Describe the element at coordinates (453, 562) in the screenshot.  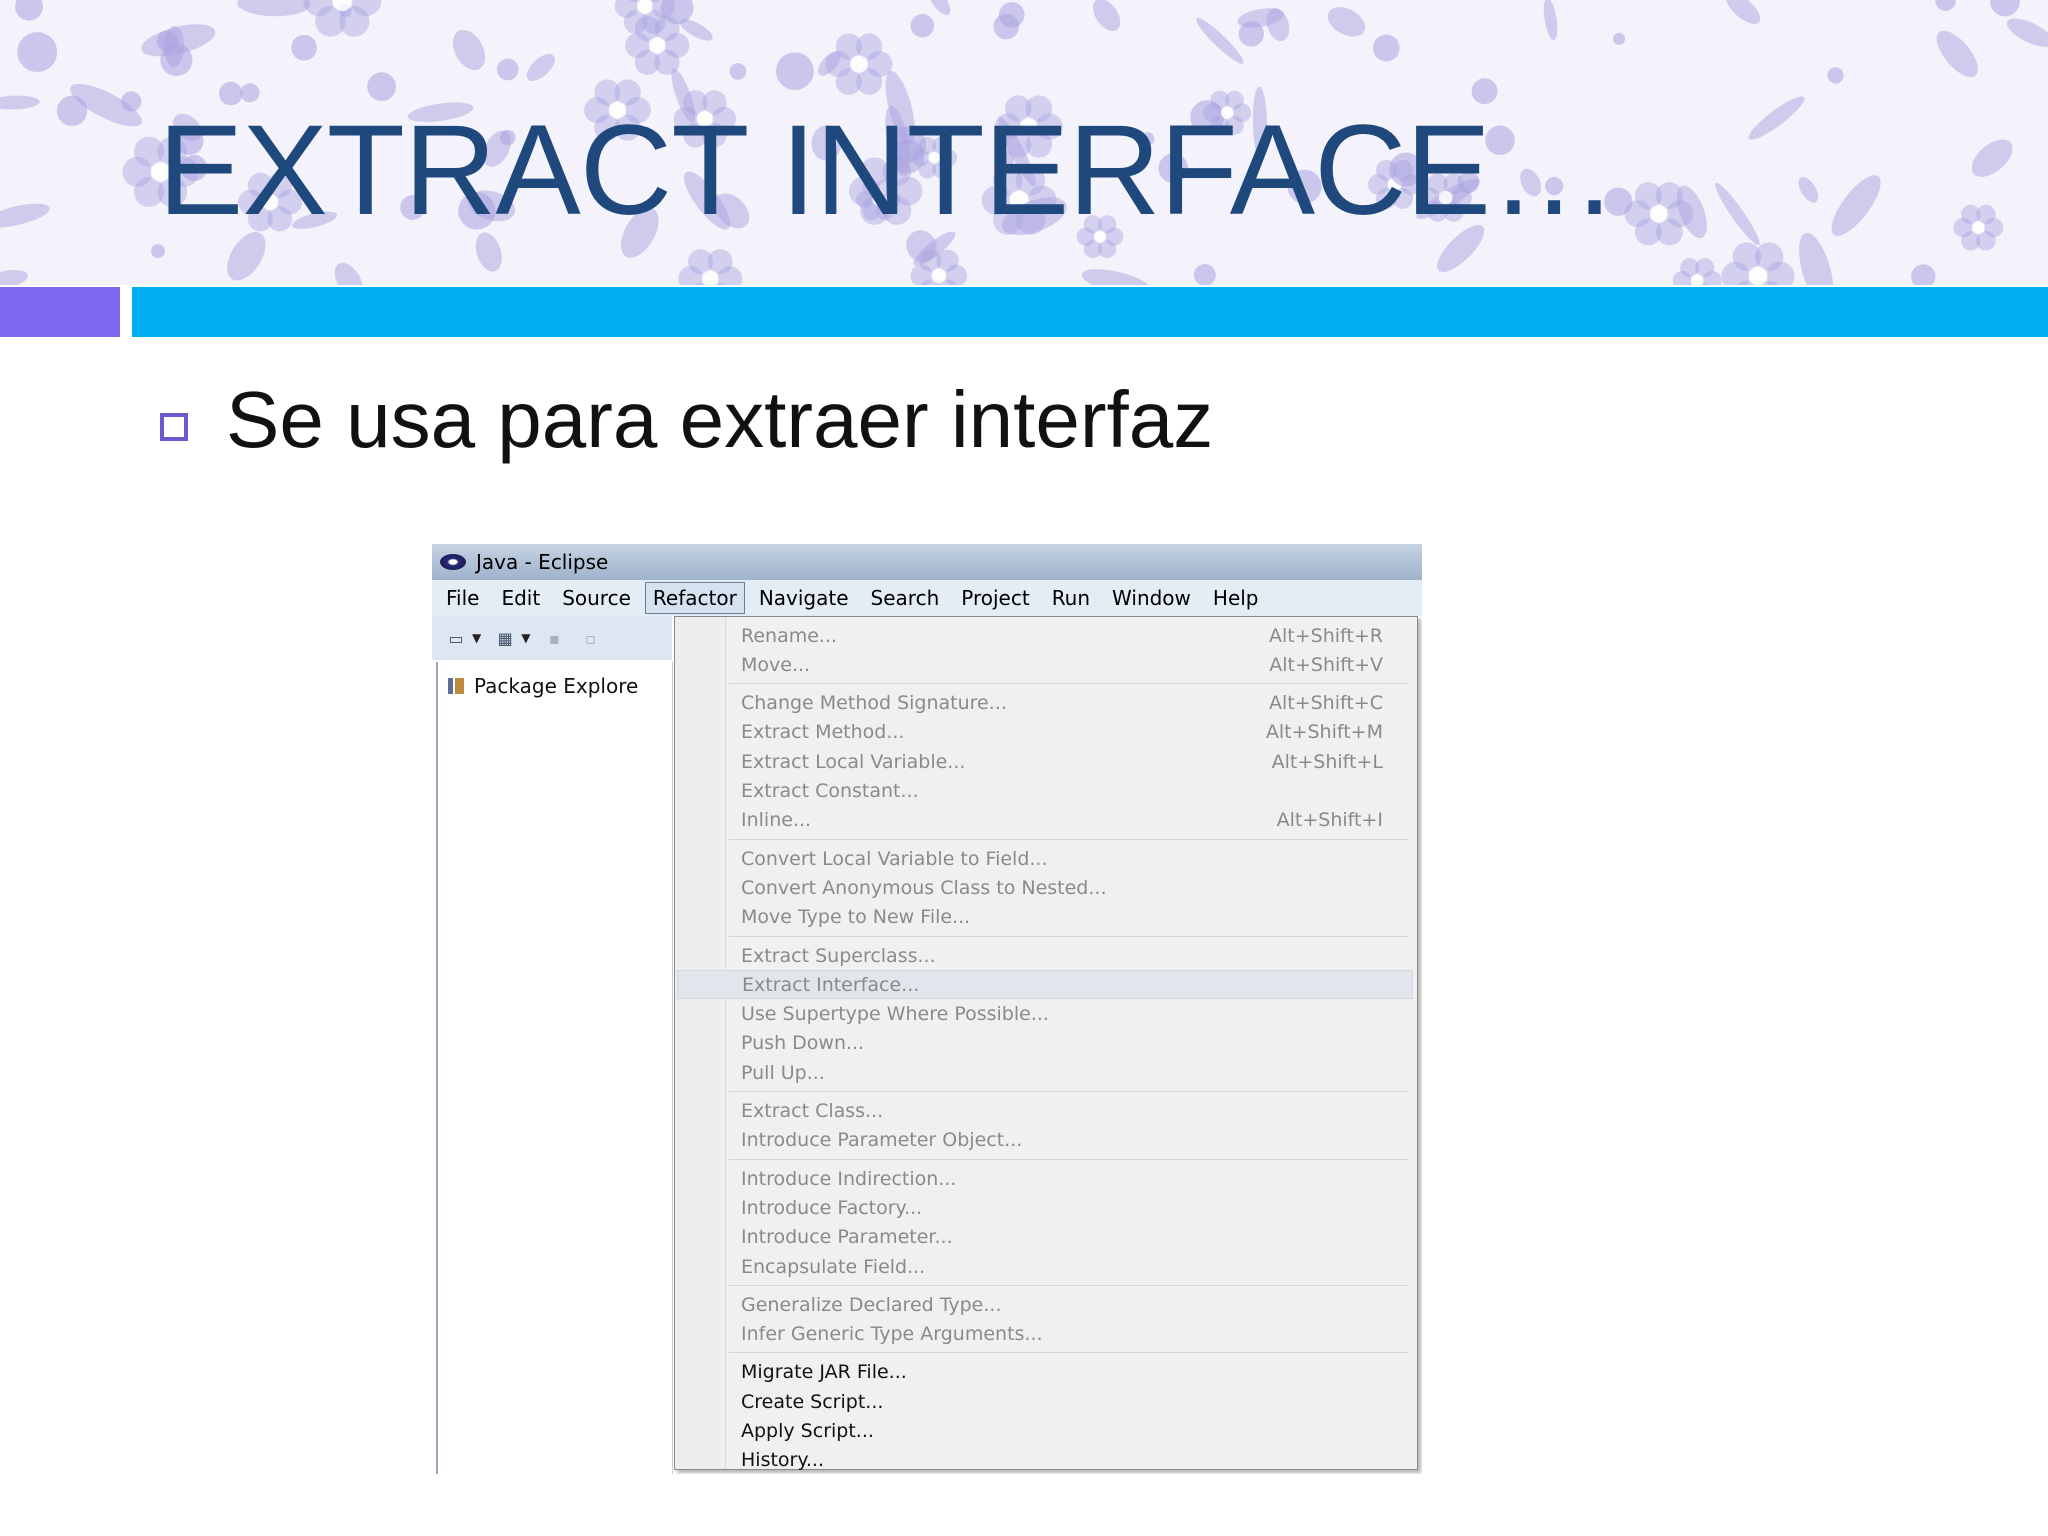
I see `eclipse-logo-icon` at that location.